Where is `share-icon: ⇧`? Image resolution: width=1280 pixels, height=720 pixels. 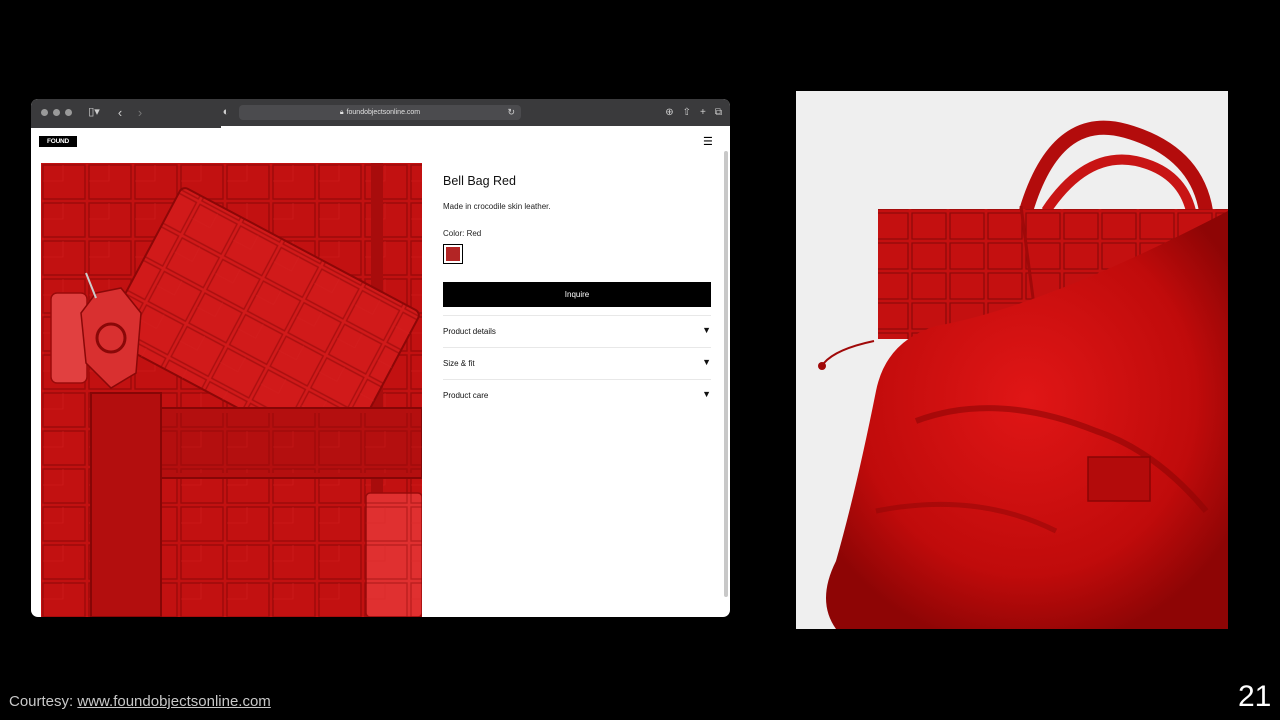
share-icon: ⇧ is located at coordinates (687, 112).